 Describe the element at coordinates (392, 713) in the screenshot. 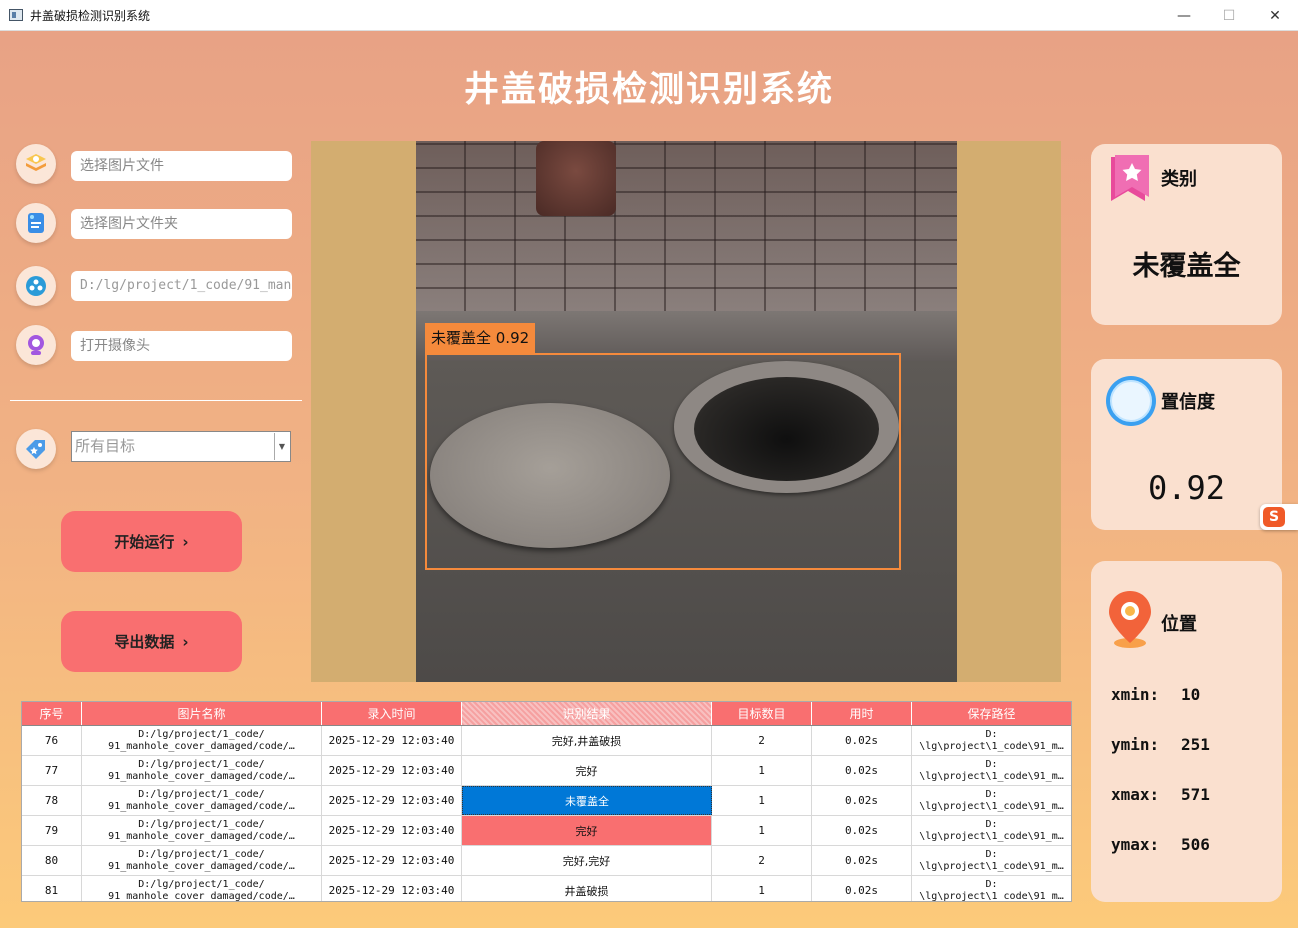

I see `header-time: 录入时间` at that location.